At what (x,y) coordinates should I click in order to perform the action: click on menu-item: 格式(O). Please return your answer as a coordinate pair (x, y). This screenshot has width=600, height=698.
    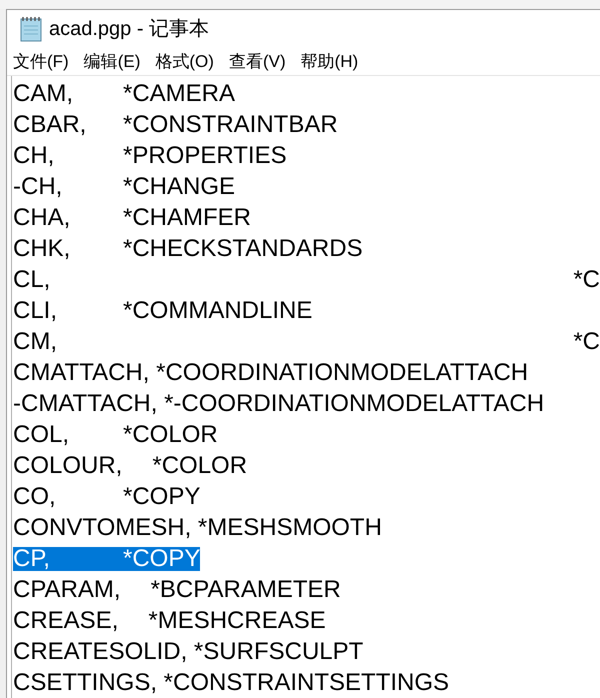
    Looking at the image, I should click on (184, 61).